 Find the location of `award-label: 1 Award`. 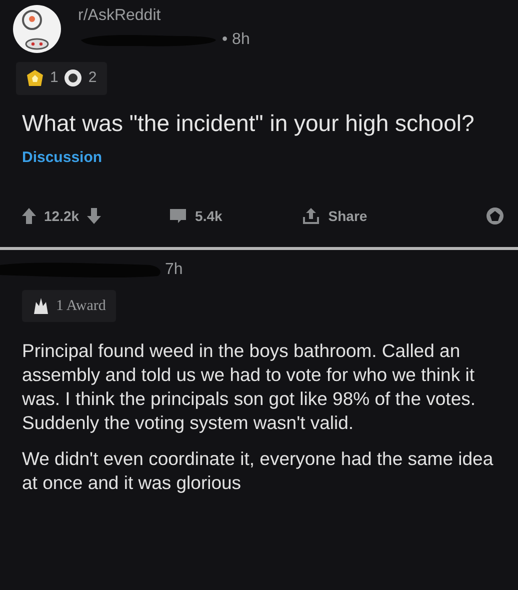

award-label: 1 Award is located at coordinates (81, 306).